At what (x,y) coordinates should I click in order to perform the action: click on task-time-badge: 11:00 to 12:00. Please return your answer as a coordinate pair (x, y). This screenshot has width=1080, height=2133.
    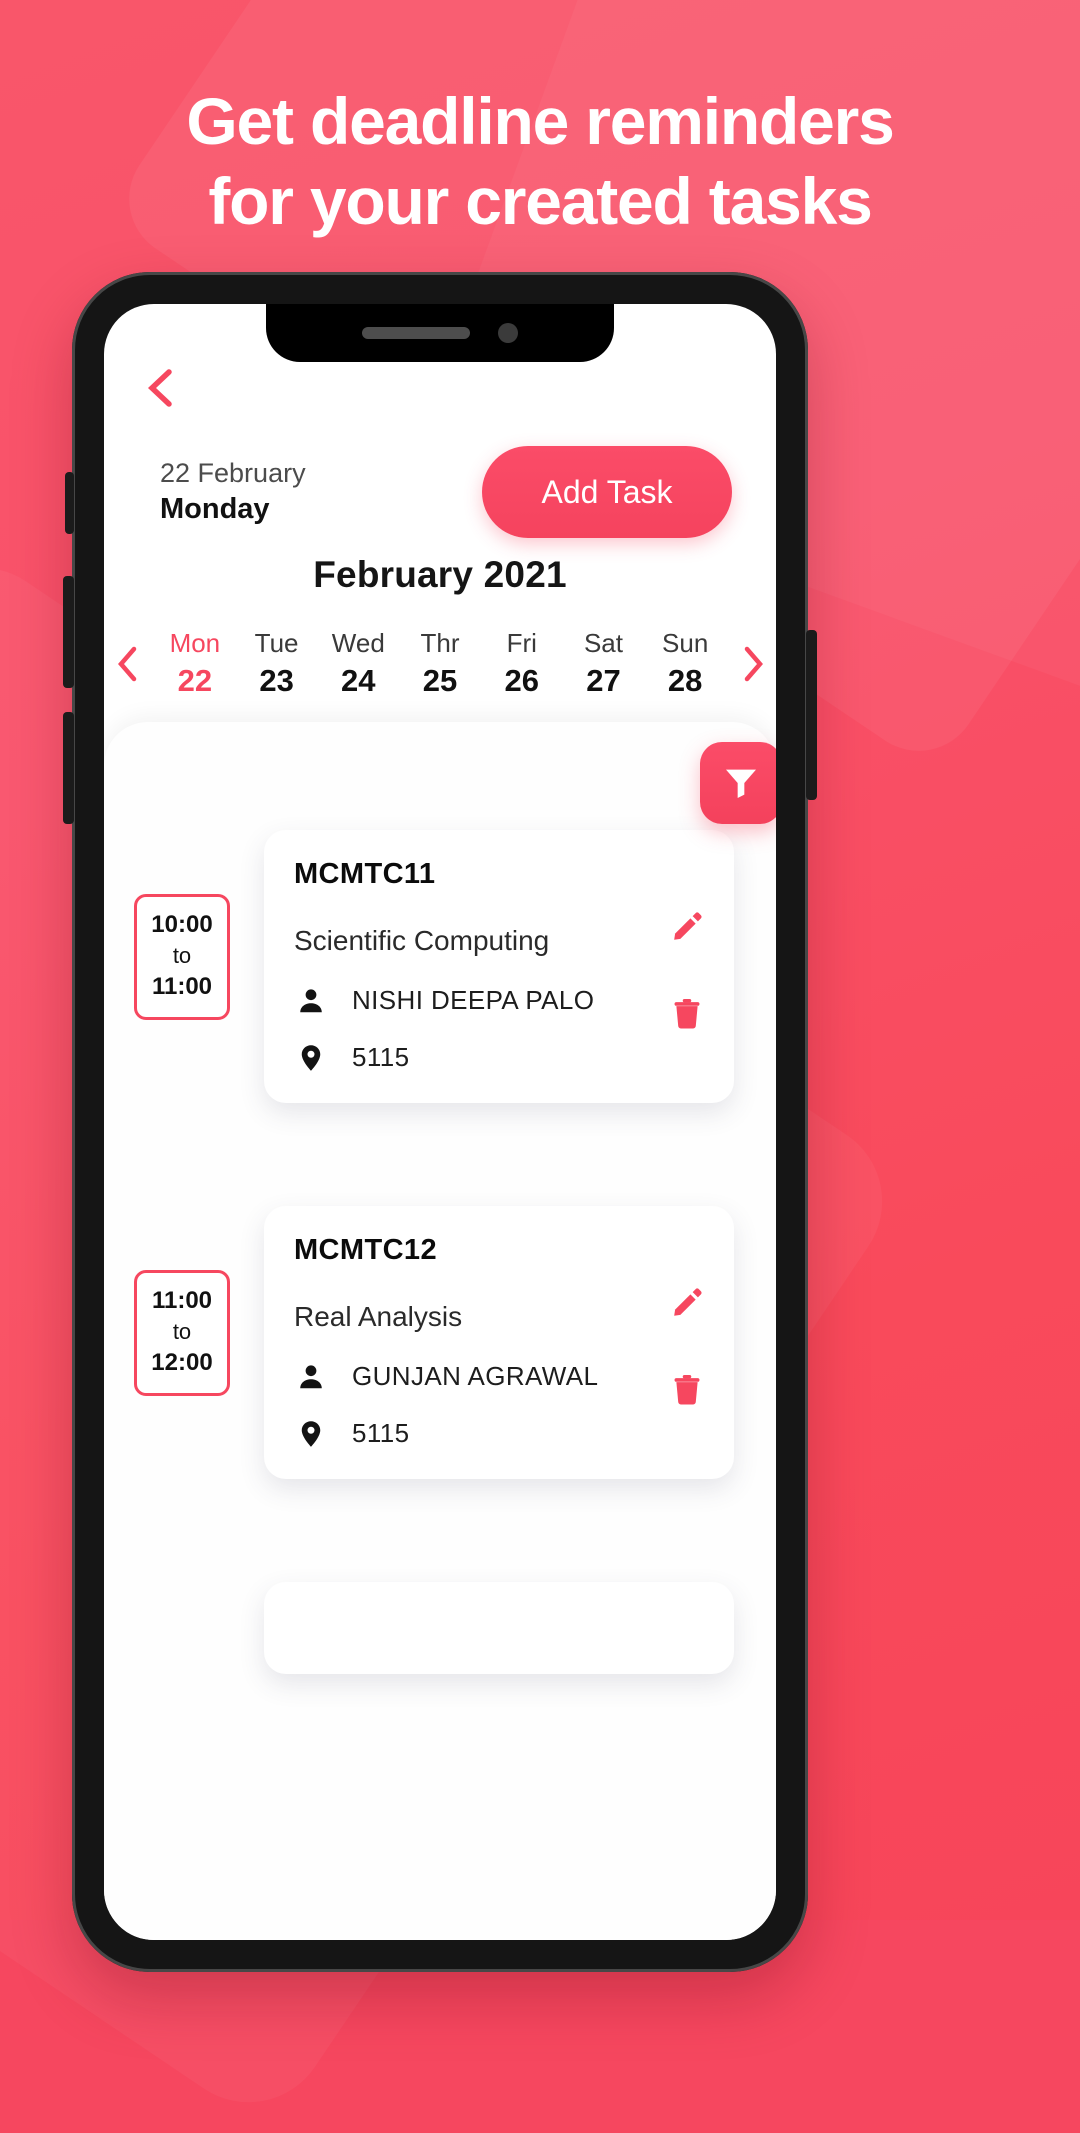
    Looking at the image, I should click on (182, 1333).